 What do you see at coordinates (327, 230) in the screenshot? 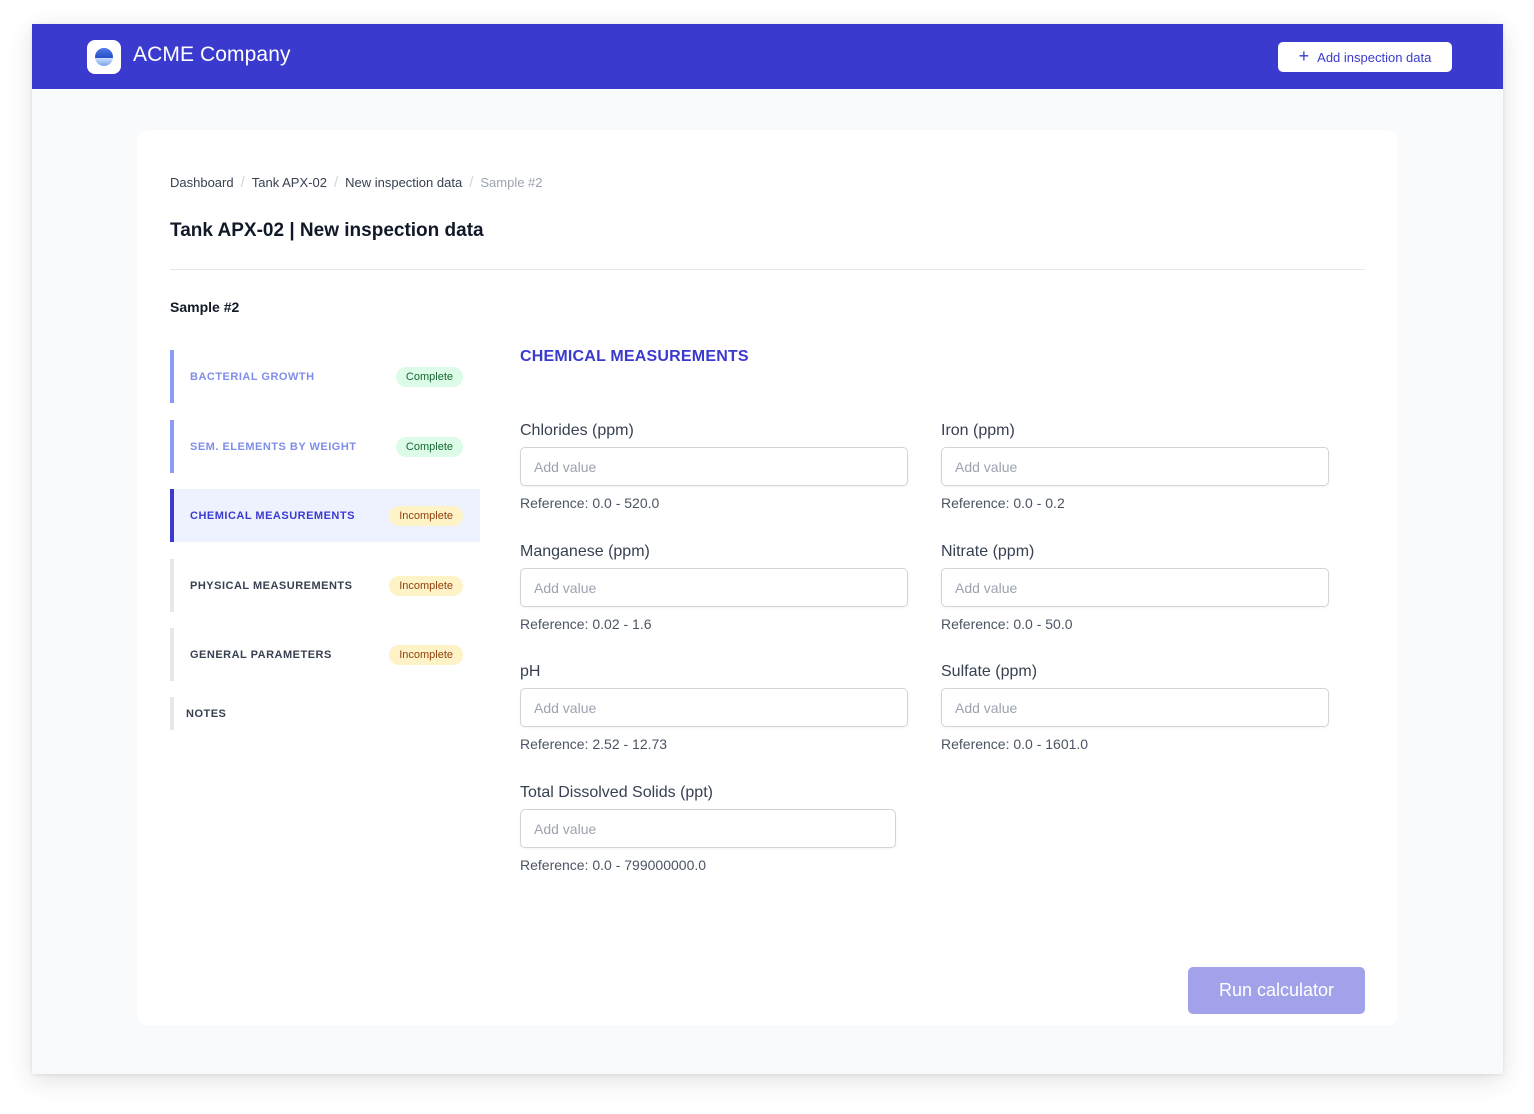
I see `page-title: Tank APX-02 | New inspection data` at bounding box center [327, 230].